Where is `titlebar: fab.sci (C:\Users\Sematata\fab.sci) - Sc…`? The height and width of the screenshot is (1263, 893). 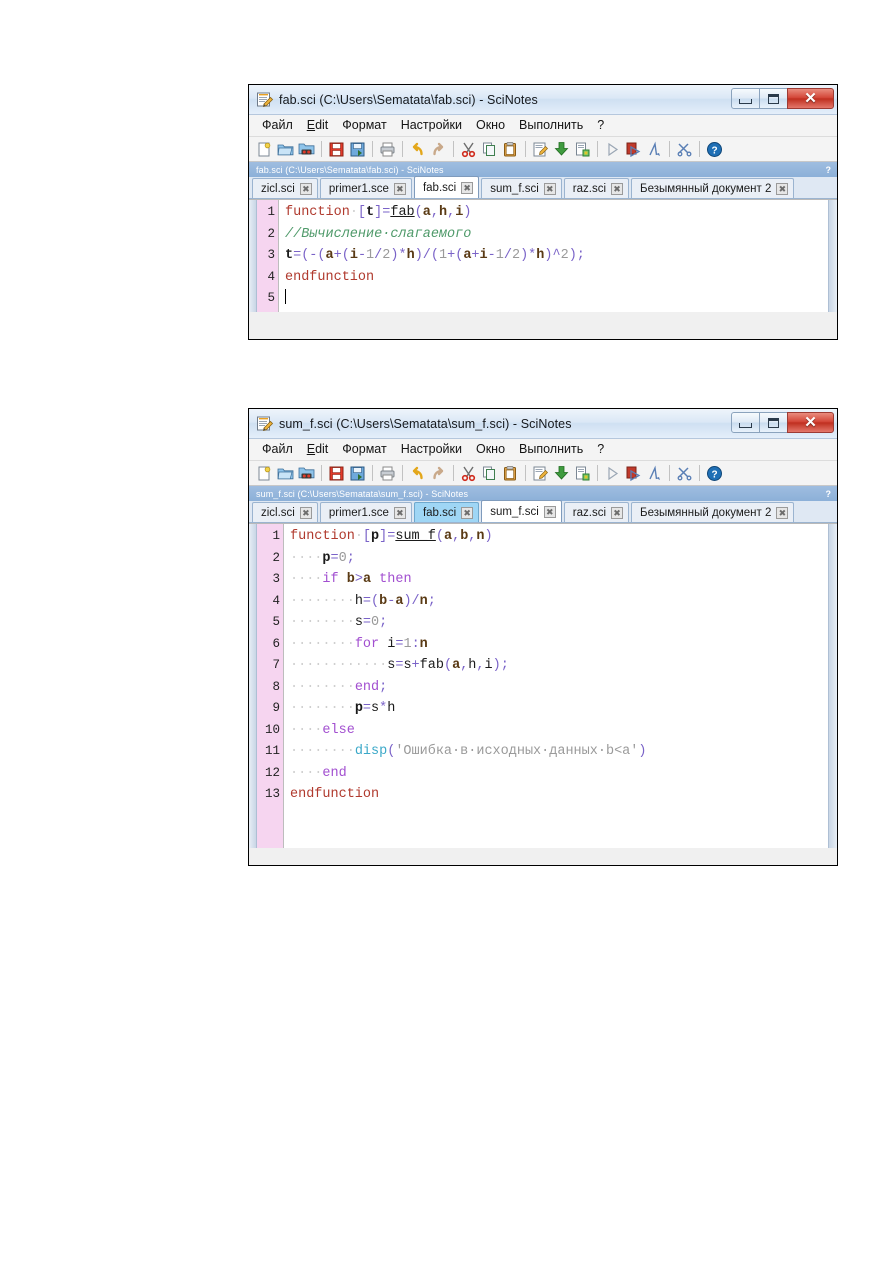 titlebar: fab.sci (C:\Users\Sematata\fab.sci) - Sc… is located at coordinates (543, 100).